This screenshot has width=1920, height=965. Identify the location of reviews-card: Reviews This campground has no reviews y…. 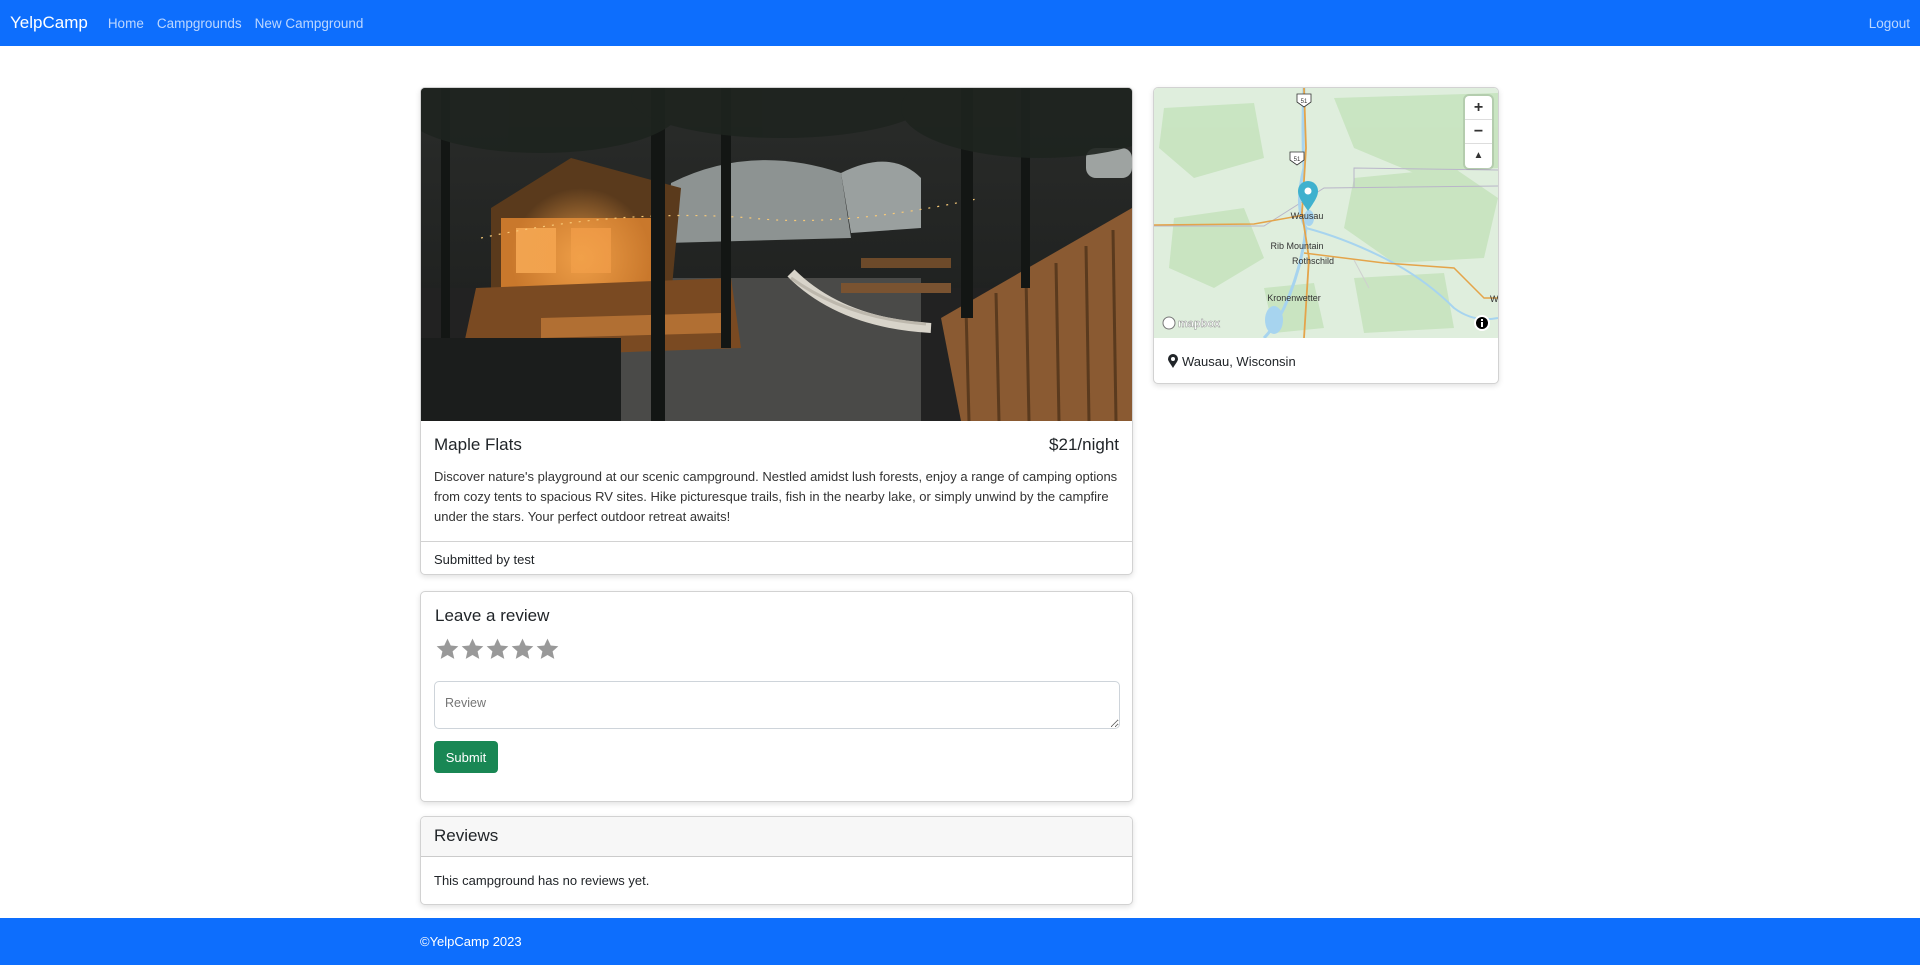
(776, 860).